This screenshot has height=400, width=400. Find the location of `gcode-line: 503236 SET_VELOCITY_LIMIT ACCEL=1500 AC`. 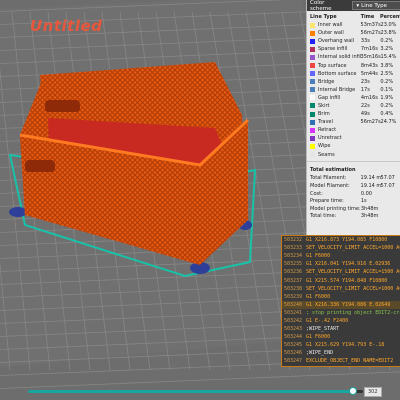

gcode-line: 503236 SET_VELOCITY_LIMIT ACCEL=1500 AC is located at coordinates (341, 272).